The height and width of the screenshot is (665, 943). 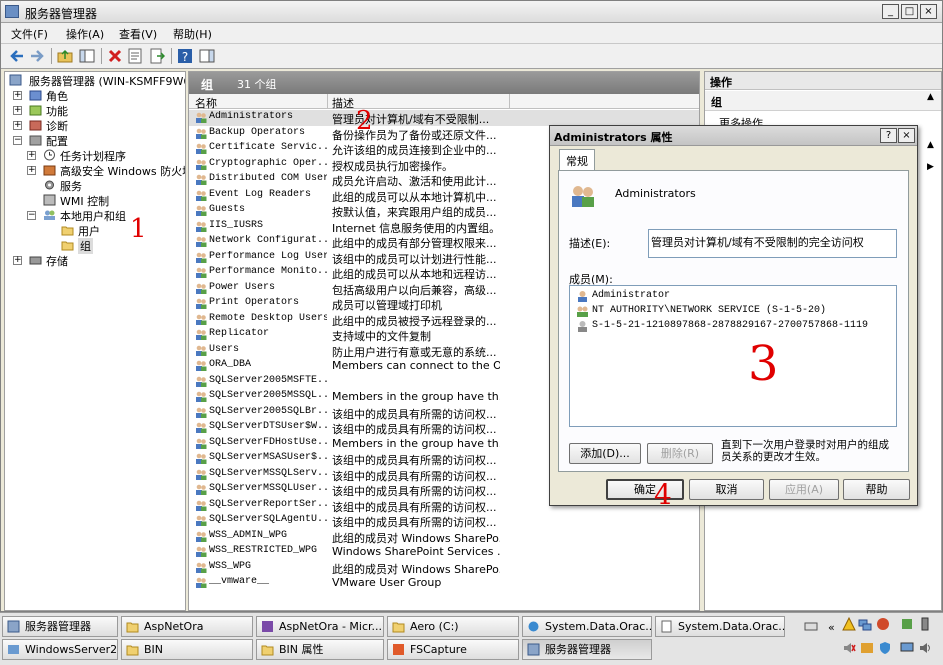 I want to click on list-title: 组, so click(x=207, y=85).